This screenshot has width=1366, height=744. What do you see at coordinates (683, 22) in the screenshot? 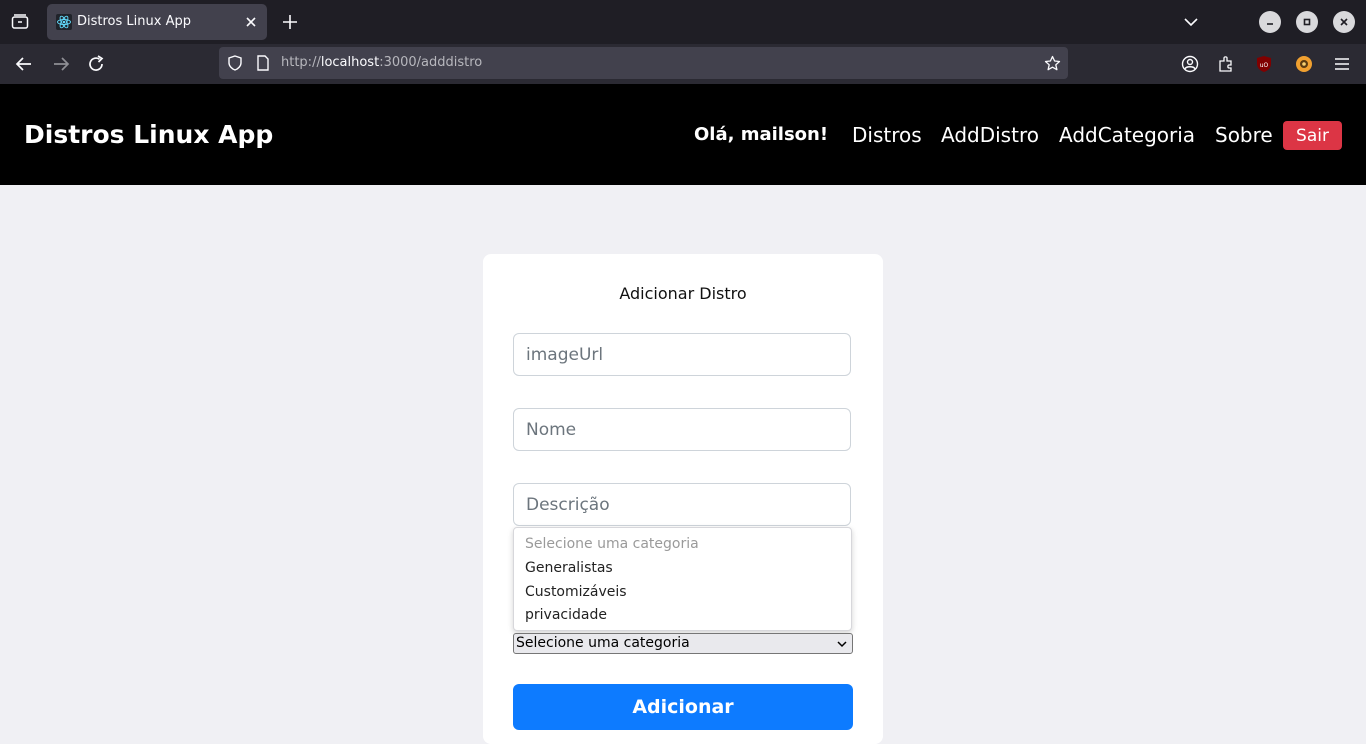
I see `browser-tab-bar: Distros Linux App` at bounding box center [683, 22].